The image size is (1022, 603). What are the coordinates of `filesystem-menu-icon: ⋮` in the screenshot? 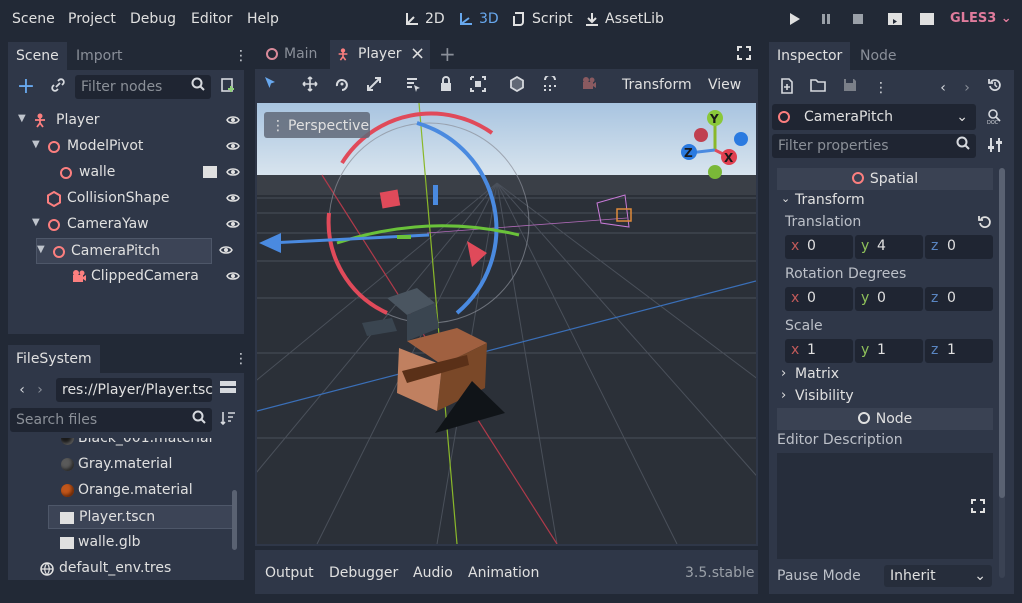 It's located at (239, 359).